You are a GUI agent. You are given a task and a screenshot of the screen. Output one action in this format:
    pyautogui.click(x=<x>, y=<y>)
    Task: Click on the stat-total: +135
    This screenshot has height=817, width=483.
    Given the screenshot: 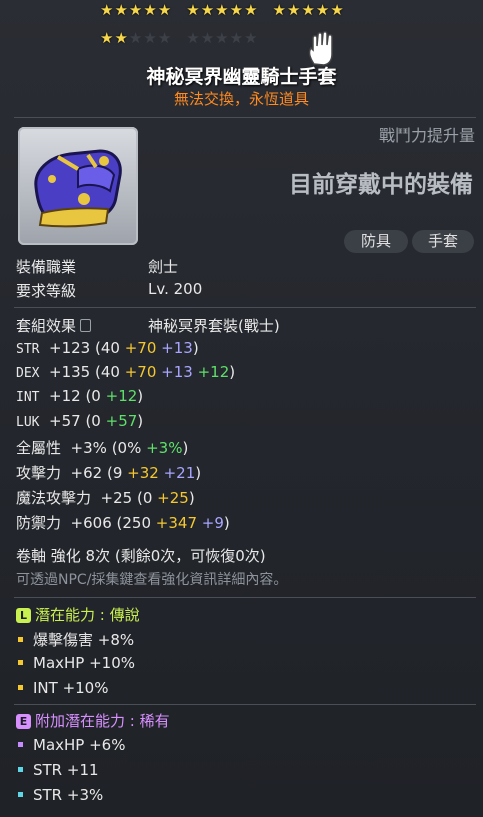 What is the action you would take?
    pyautogui.click(x=67, y=372)
    